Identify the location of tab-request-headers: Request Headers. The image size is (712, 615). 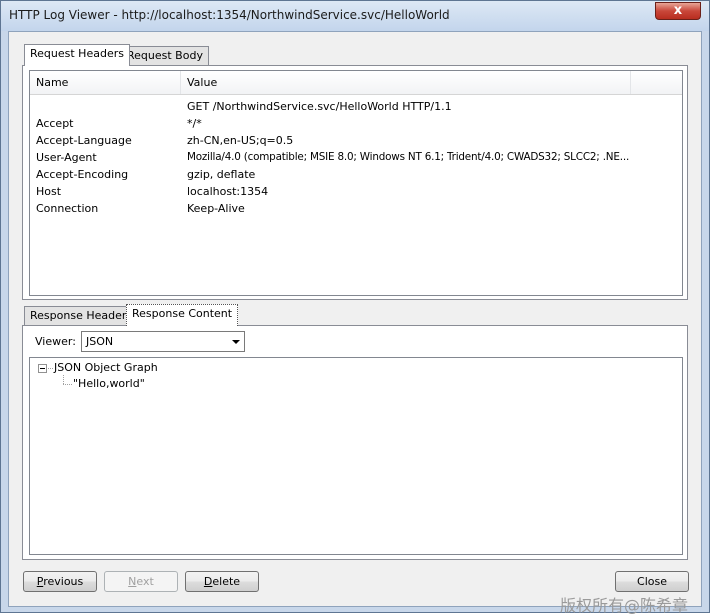
(77, 55).